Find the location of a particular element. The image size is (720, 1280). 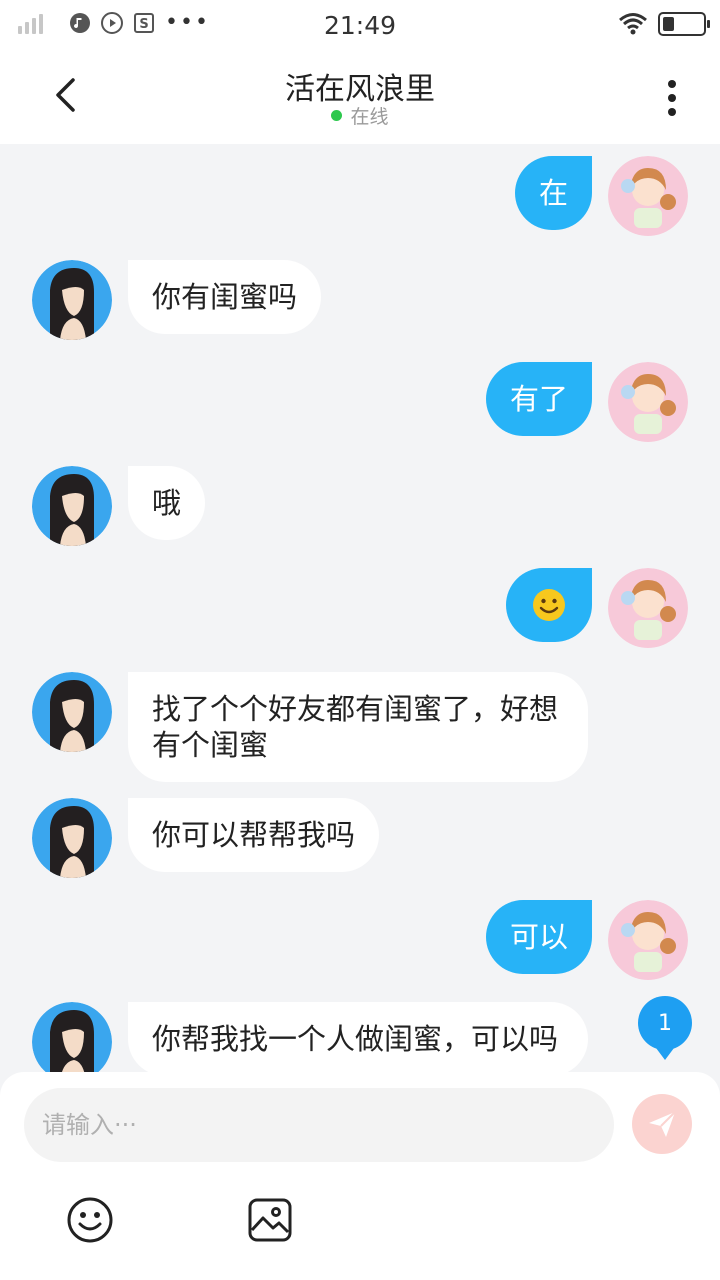

send-button is located at coordinates (662, 1124).